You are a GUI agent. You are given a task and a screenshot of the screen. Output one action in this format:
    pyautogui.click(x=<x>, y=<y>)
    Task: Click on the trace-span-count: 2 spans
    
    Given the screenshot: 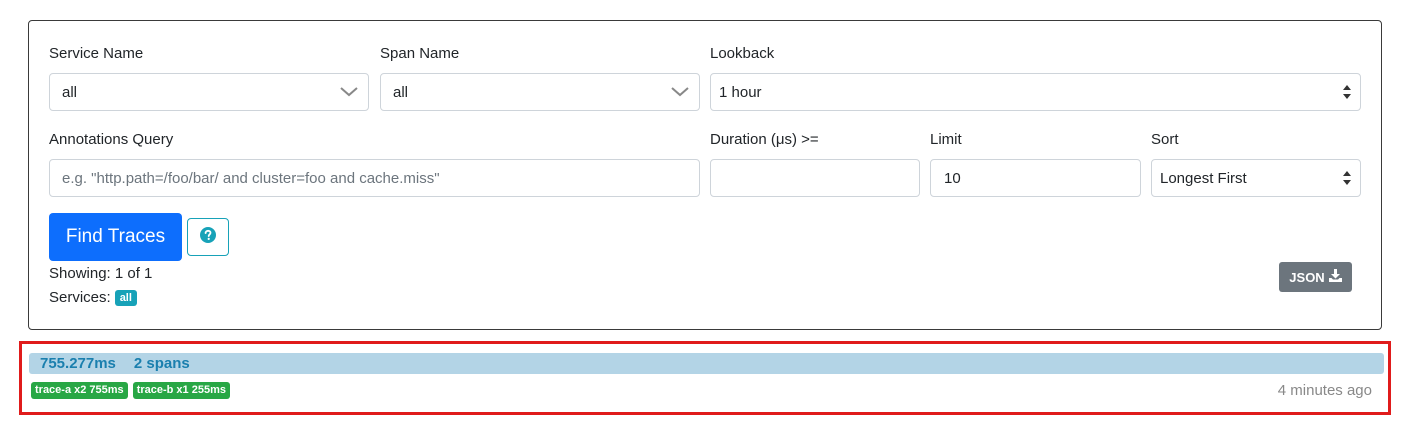 What is the action you would take?
    pyautogui.click(x=161, y=363)
    